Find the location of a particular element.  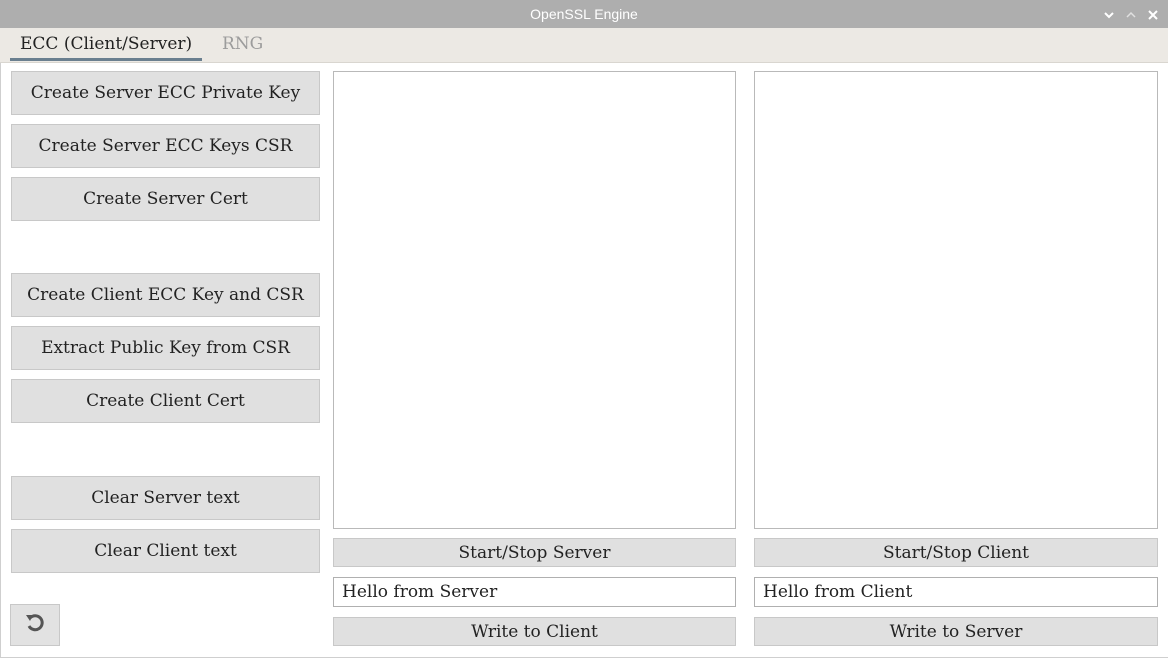

clear-server-text-button: Clear Server text is located at coordinates (165, 498).